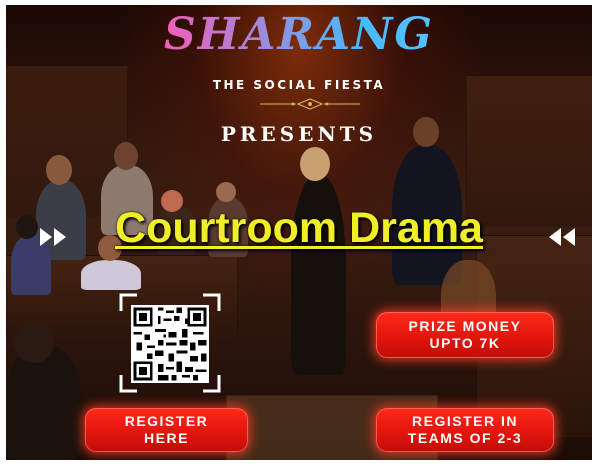 This screenshot has height=464, width=597. What do you see at coordinates (299, 134) in the screenshot?
I see `presents-heading: PRESENTS` at bounding box center [299, 134].